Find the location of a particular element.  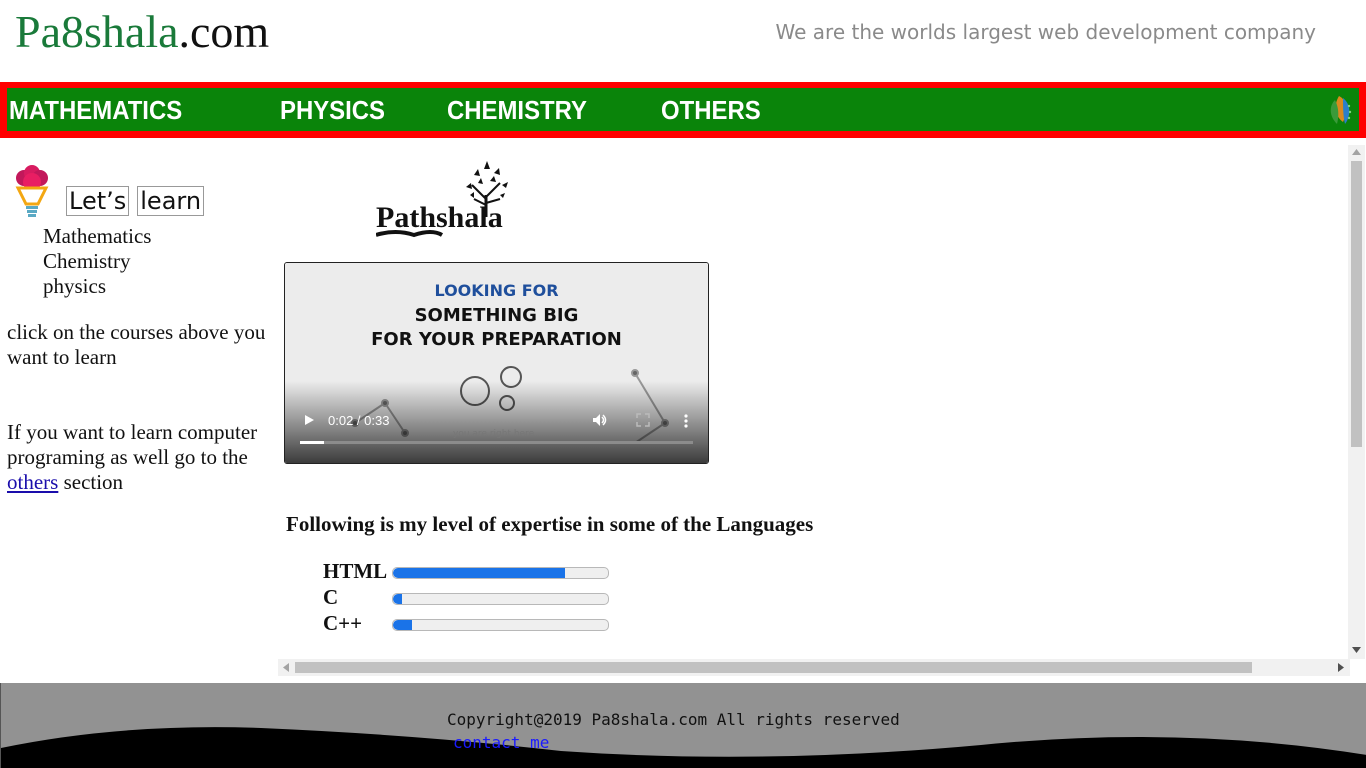

contact-link: contact me is located at coordinates (501, 742).